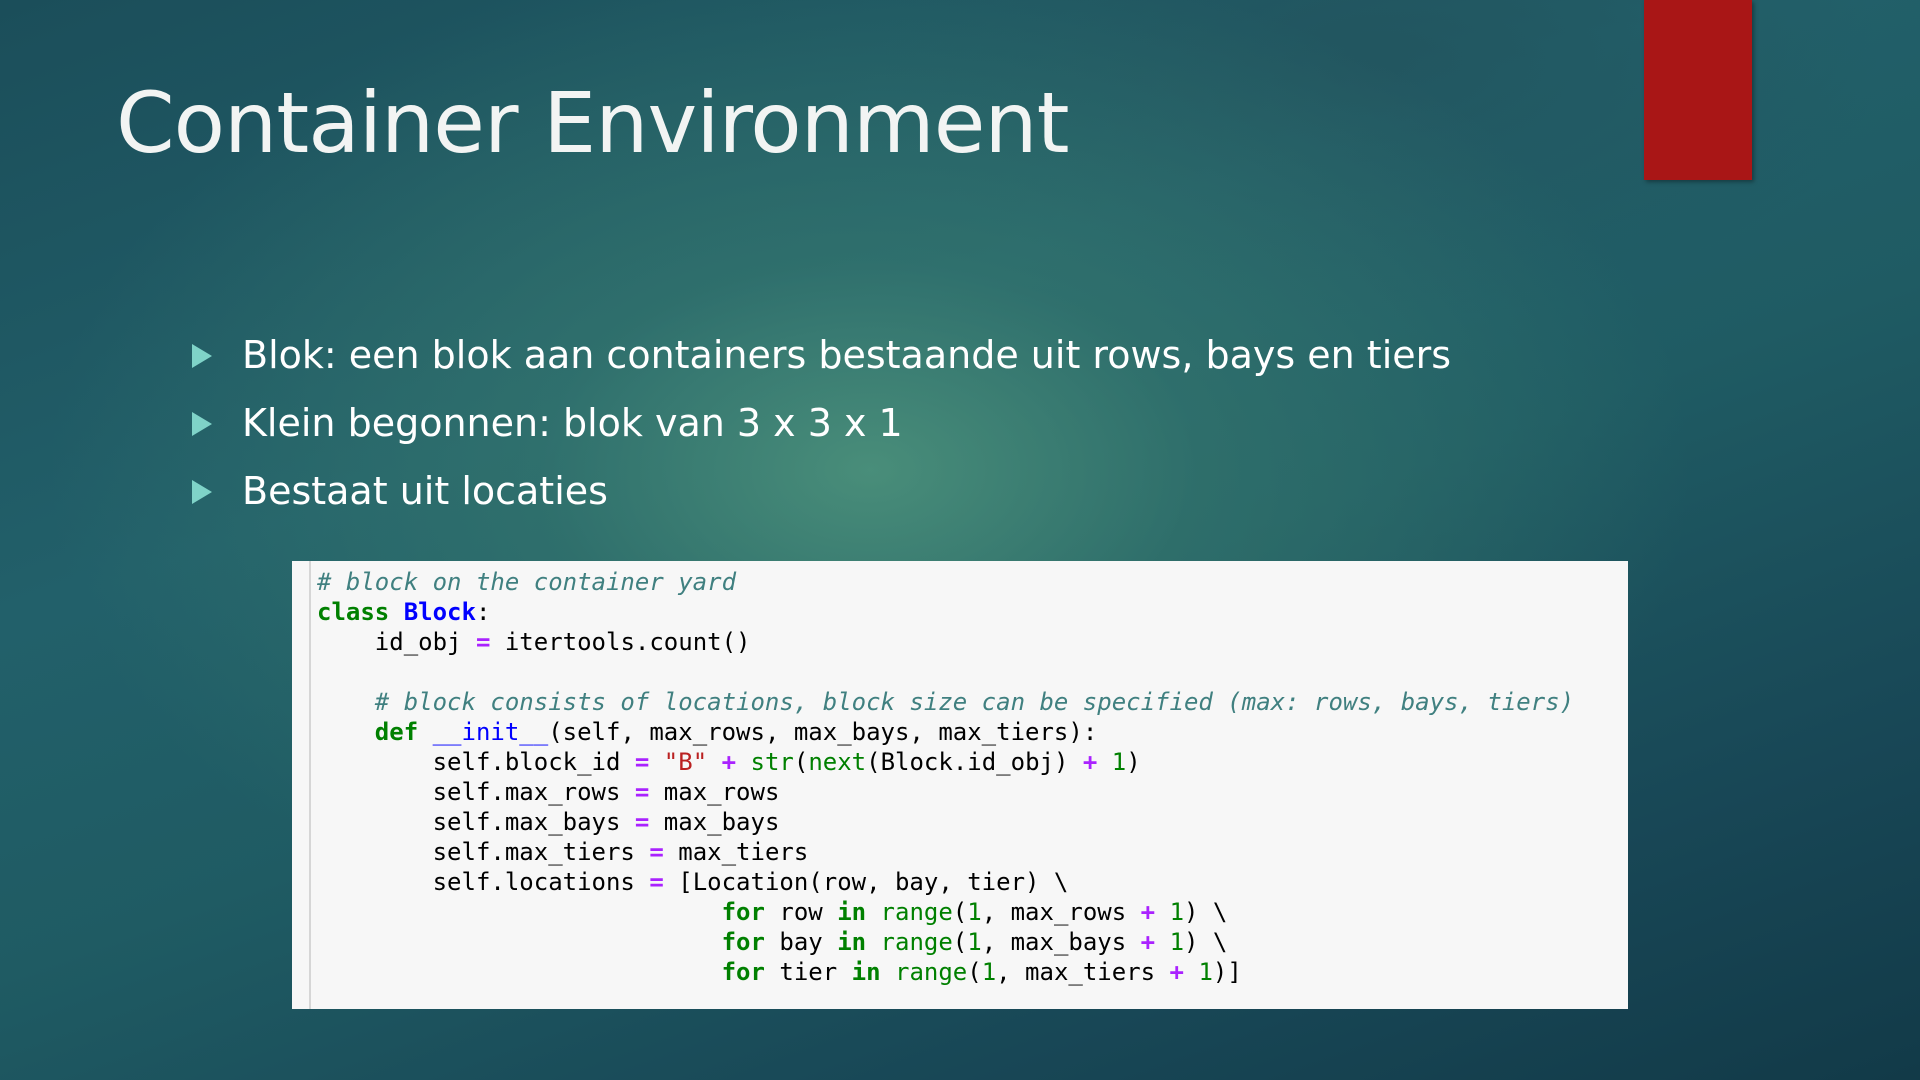 This screenshot has width=1920, height=1080. Describe the element at coordinates (974, 912) in the screenshot. I see `code-line: for row in range(1, max_rows + 1) \` at that location.